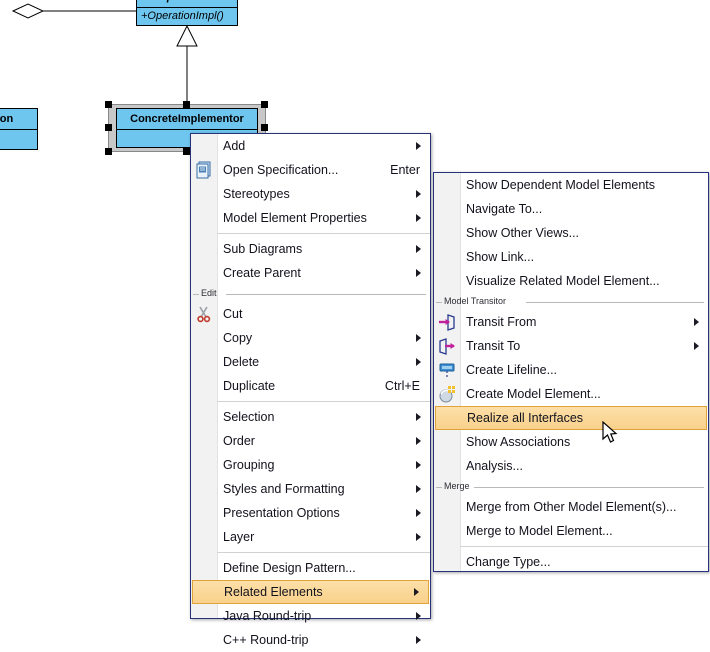  I want to click on lifeline-icon, so click(447, 370).